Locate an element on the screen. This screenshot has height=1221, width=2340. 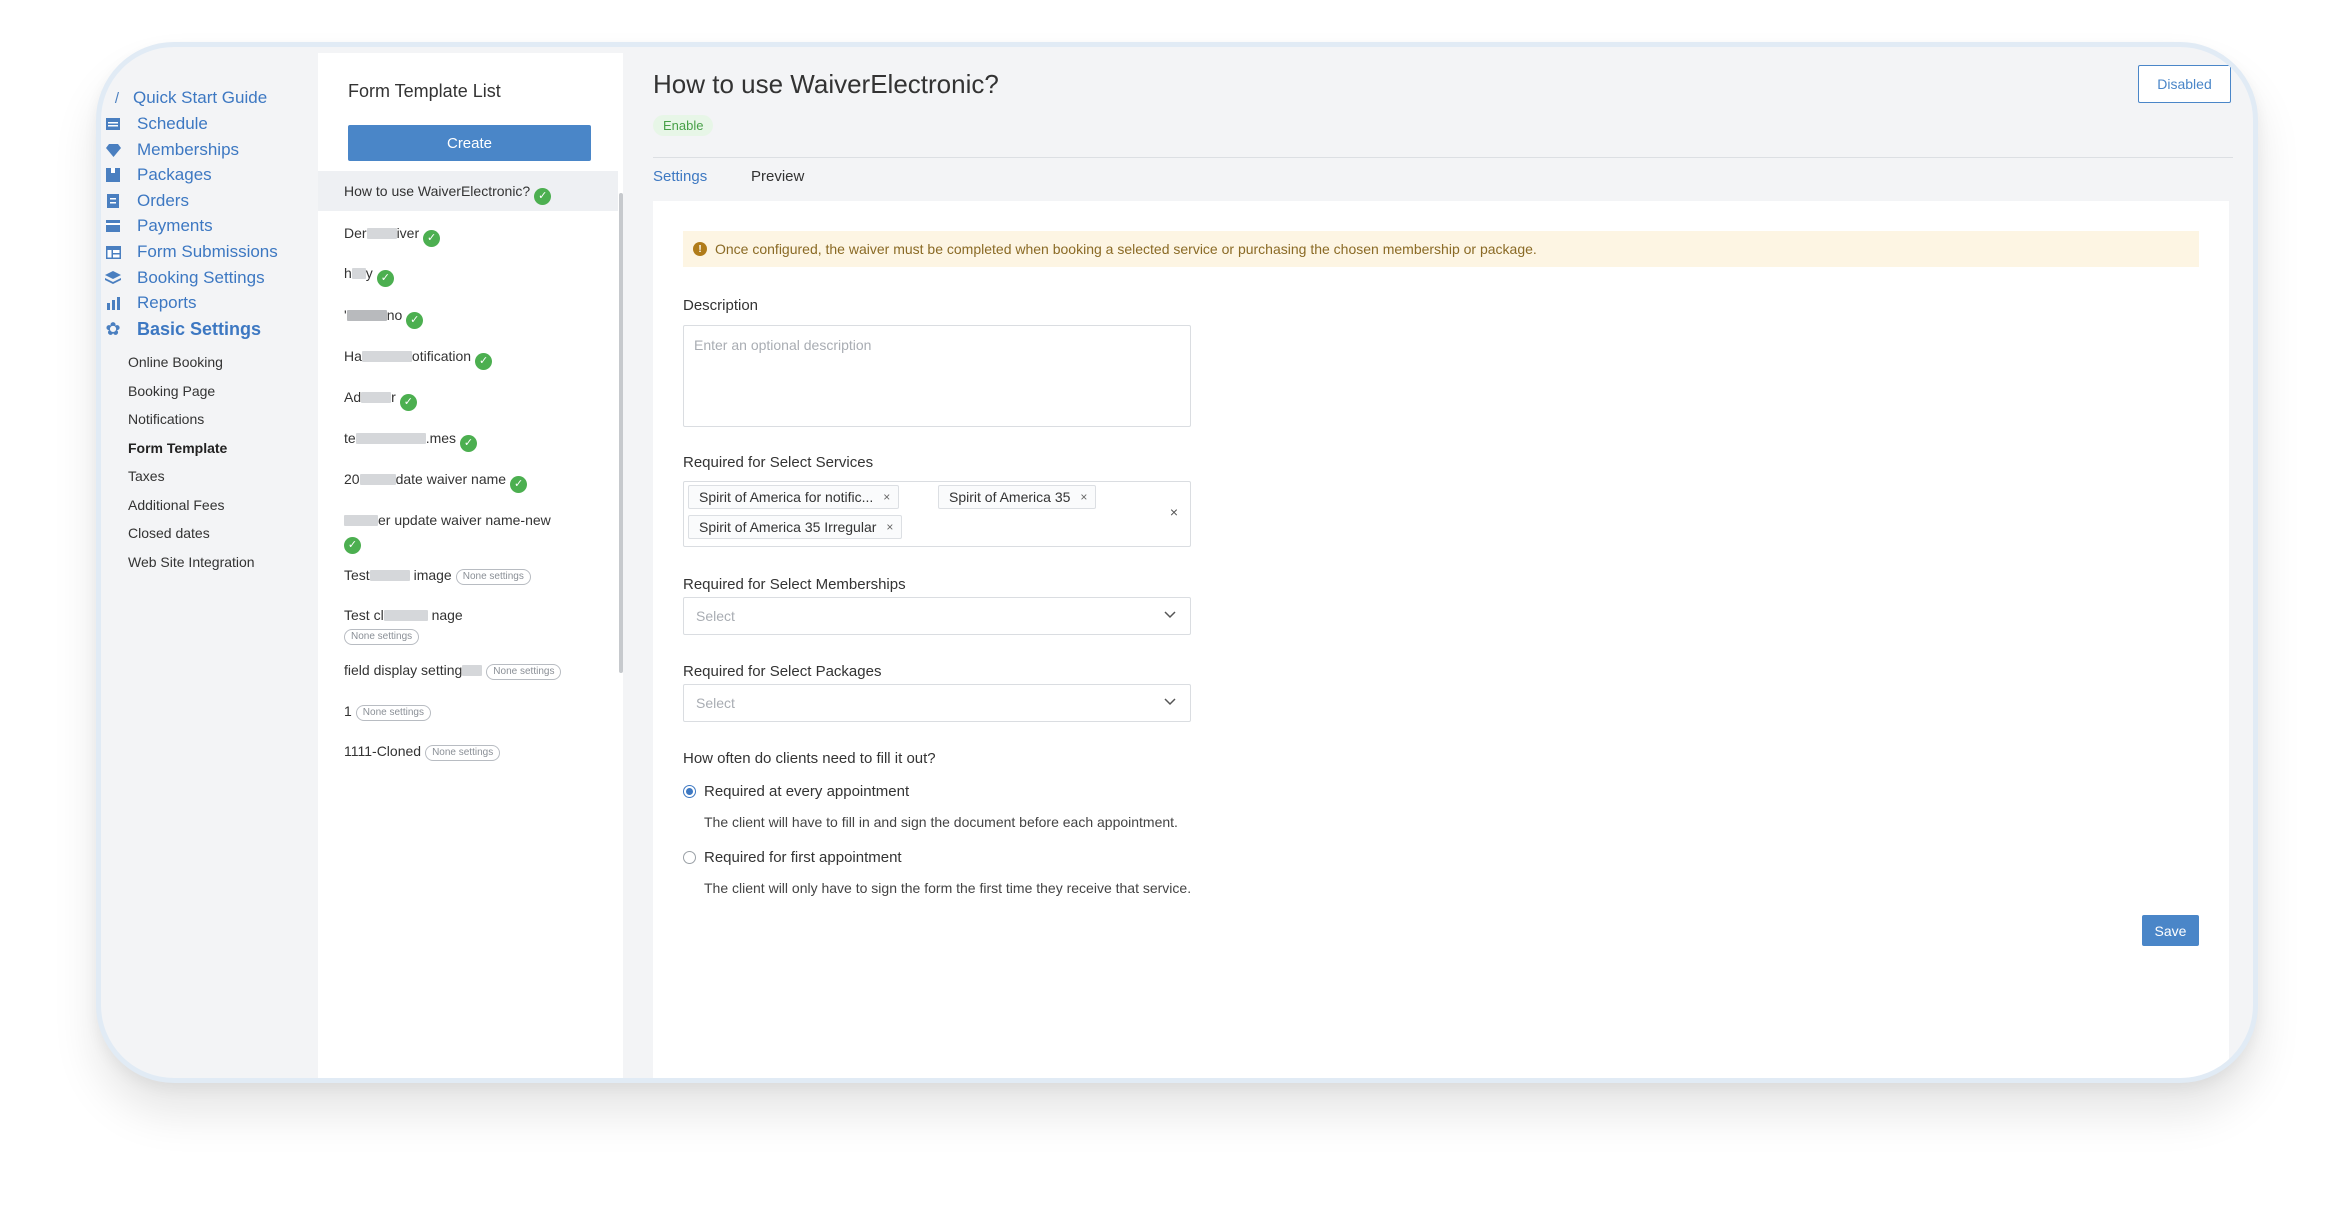
page-title: How to use WaiverElectronic? is located at coordinates (826, 84).